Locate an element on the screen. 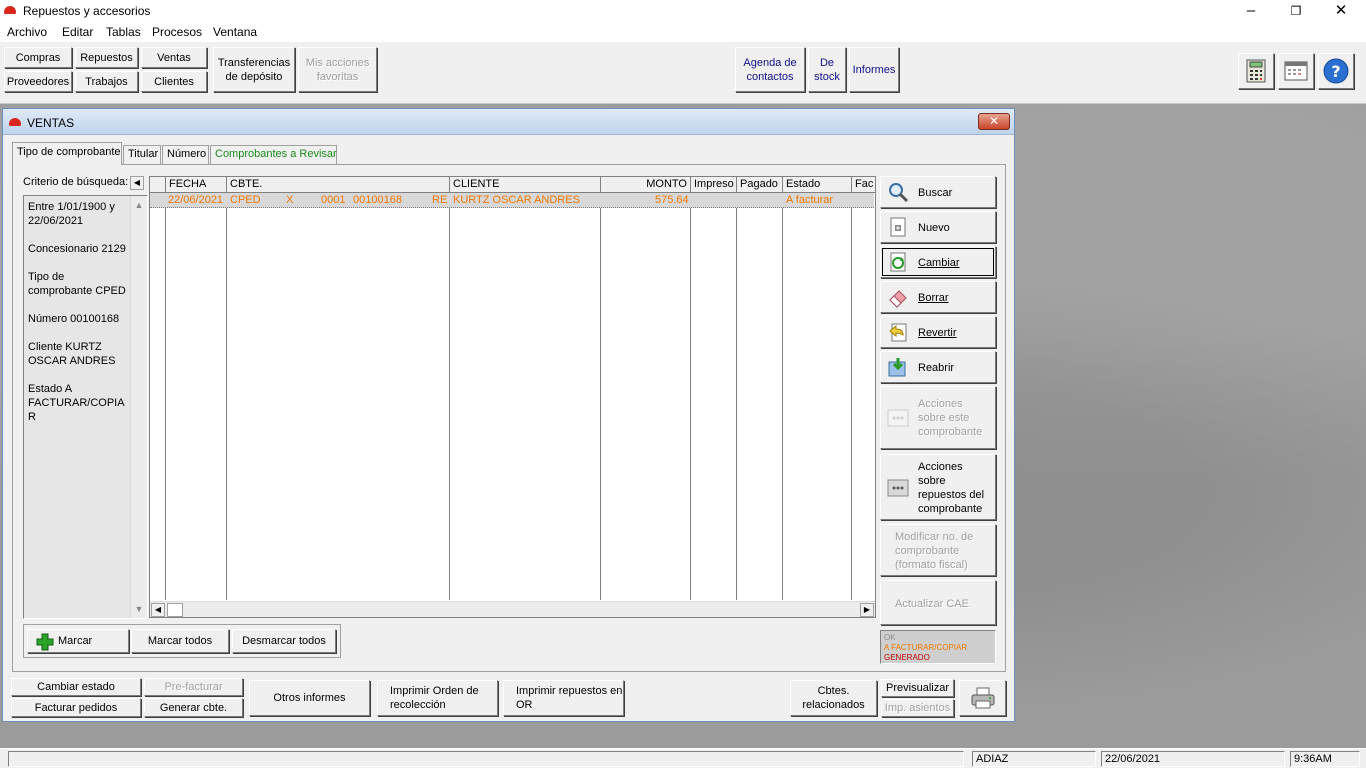 Image resolution: width=1366 pixels, height=768 pixels. cell-monto: 575.64 is located at coordinates (672, 200).